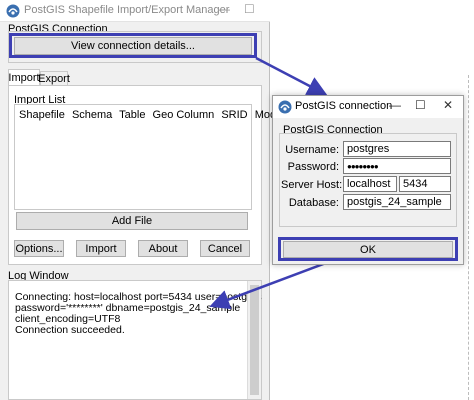  Describe the element at coordinates (397, 166) in the screenshot. I see `password-field: ●●●●●●●●` at that location.